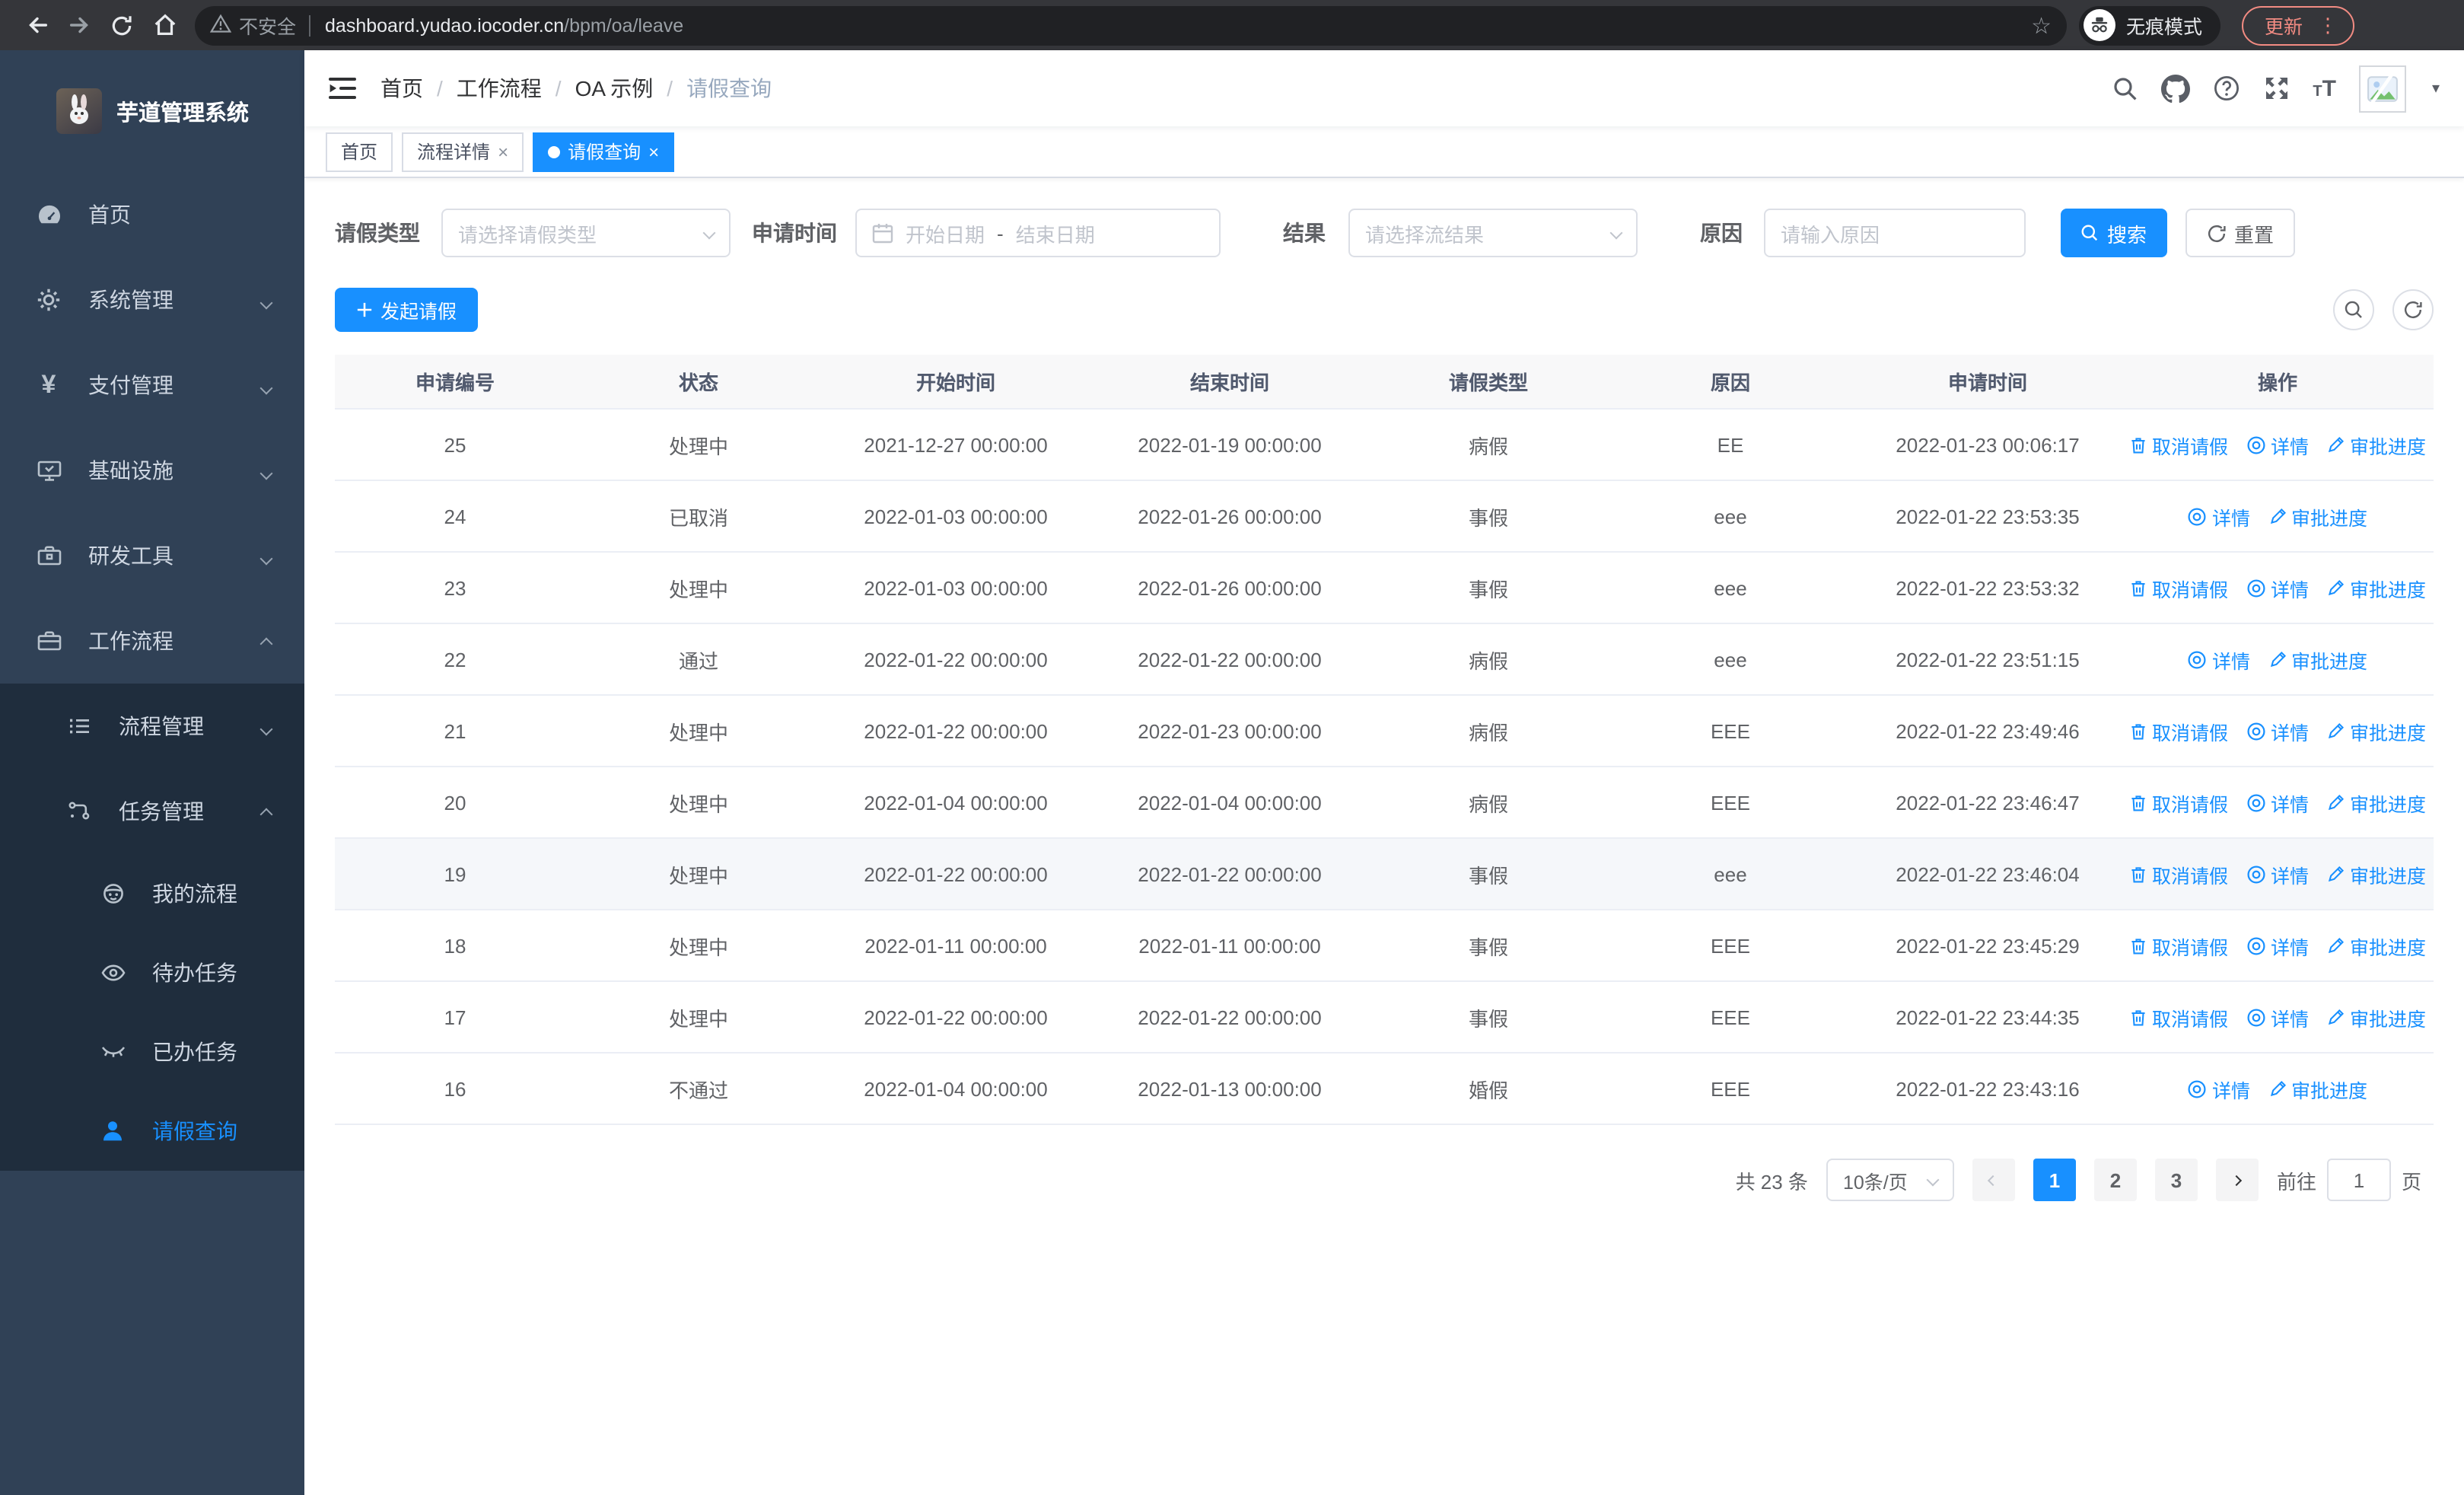 The height and width of the screenshot is (1495, 2464). I want to click on page-suffix-label: 页, so click(2411, 1182).